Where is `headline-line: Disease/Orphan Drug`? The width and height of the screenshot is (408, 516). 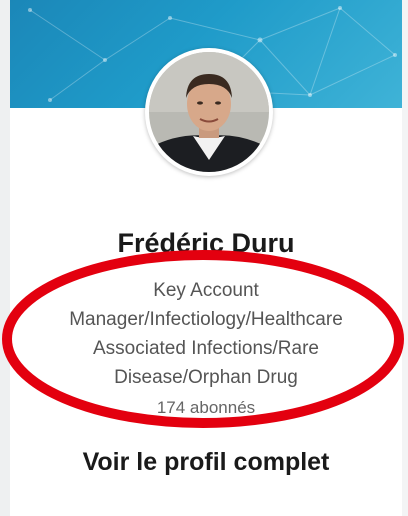 headline-line: Disease/Orphan Drug is located at coordinates (206, 377).